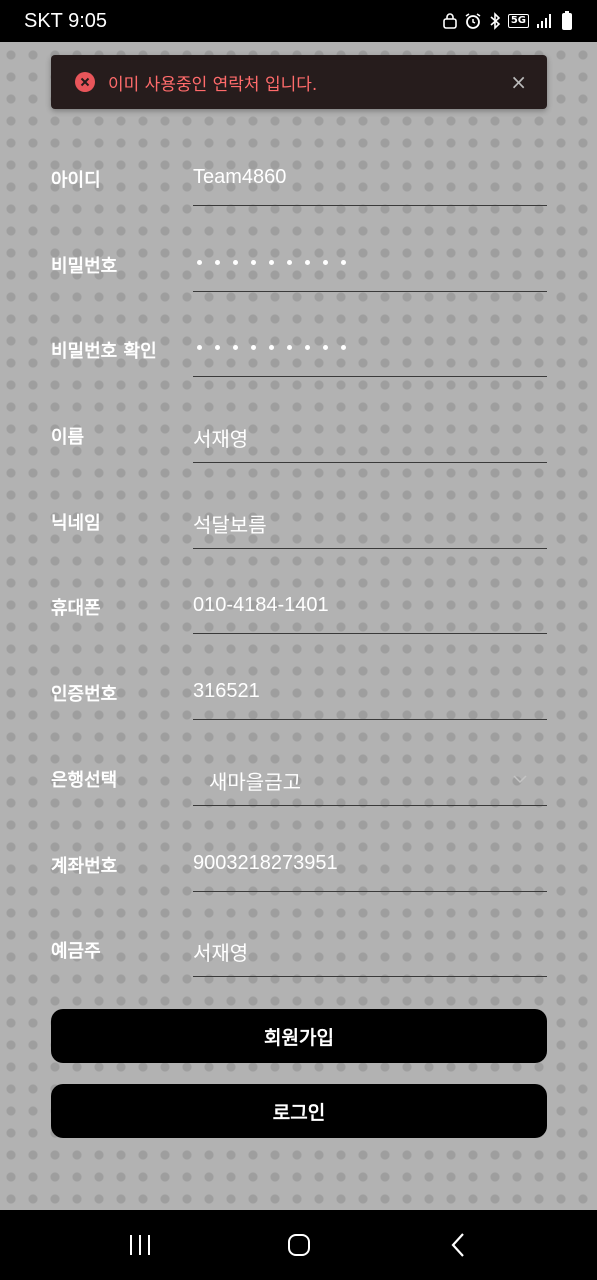 The height and width of the screenshot is (1280, 597). I want to click on nickname-value: 석달보름, so click(230, 525).